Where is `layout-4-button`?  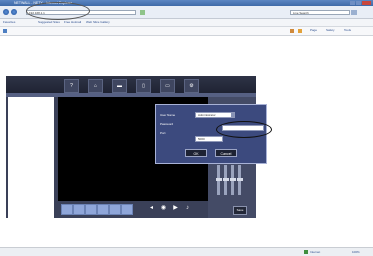
layout-4-button is located at coordinates (79, 209).